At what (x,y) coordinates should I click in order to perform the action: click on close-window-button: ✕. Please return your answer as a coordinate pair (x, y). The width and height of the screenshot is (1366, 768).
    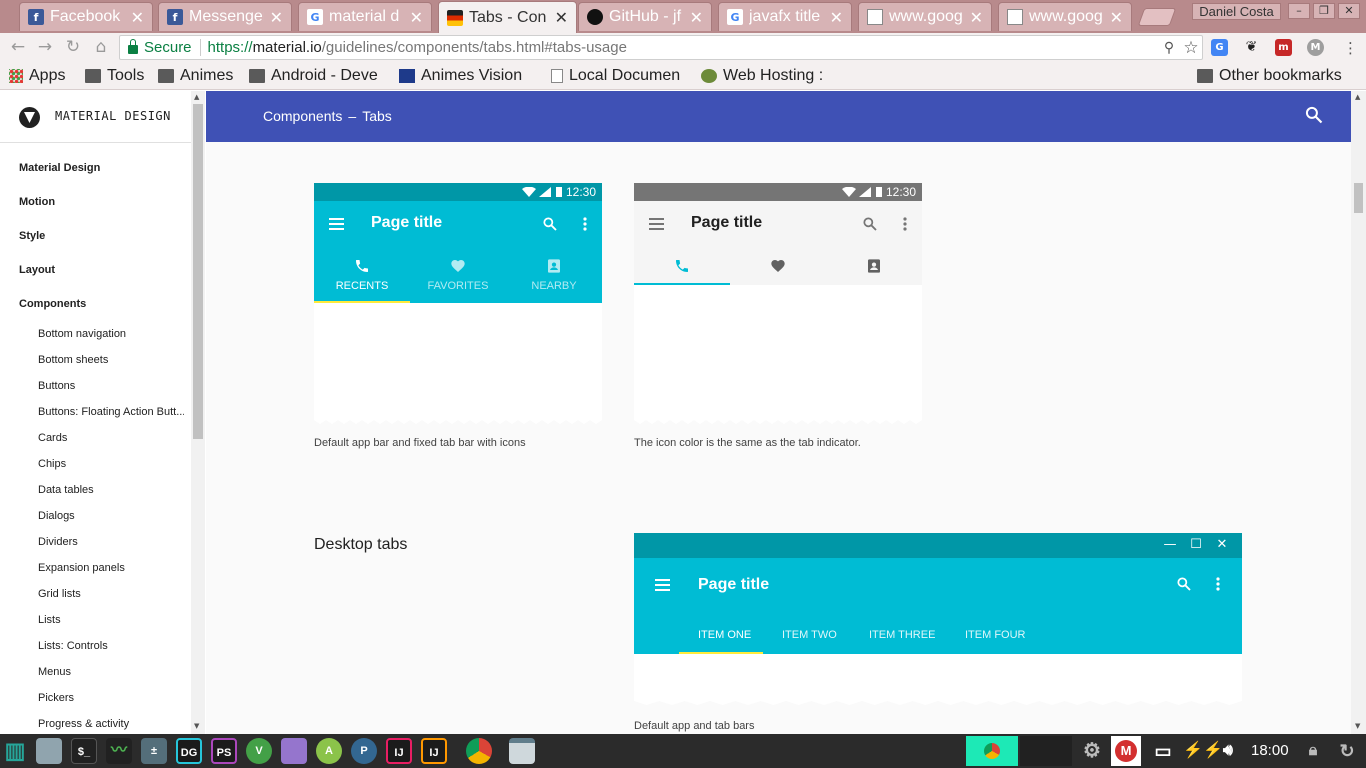
    Looking at the image, I should click on (1349, 11).